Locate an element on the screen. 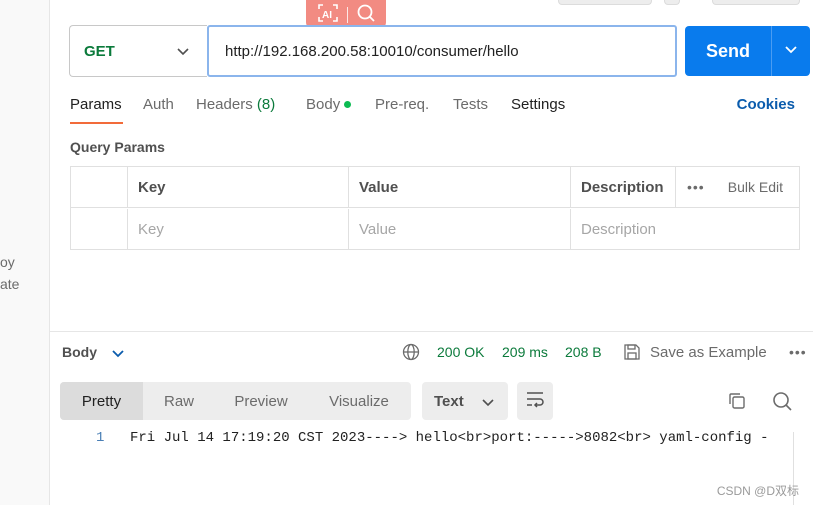  wrap-lines-icon is located at coordinates (535, 401).